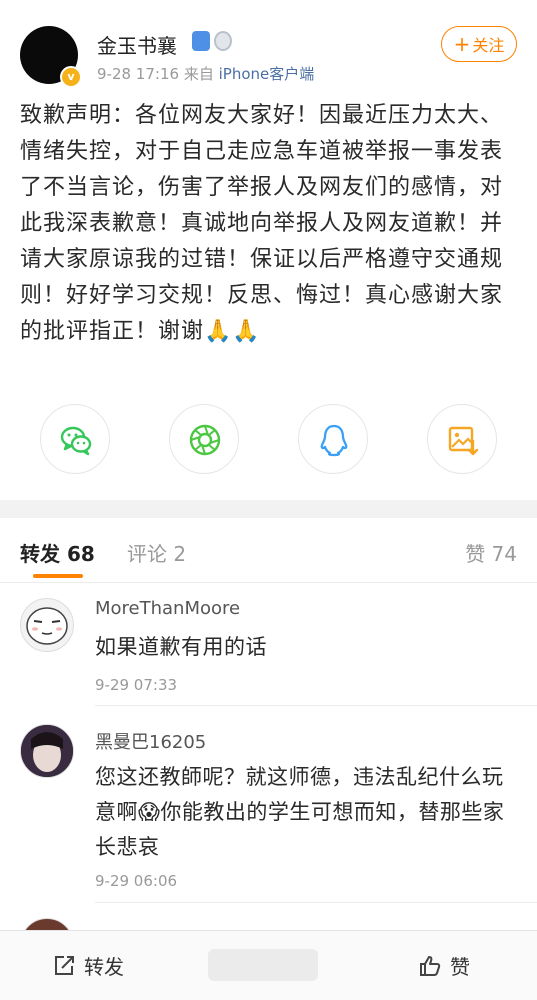 The height and width of the screenshot is (1000, 537). What do you see at coordinates (58, 576) in the screenshot?
I see `active-tab-indicator` at bounding box center [58, 576].